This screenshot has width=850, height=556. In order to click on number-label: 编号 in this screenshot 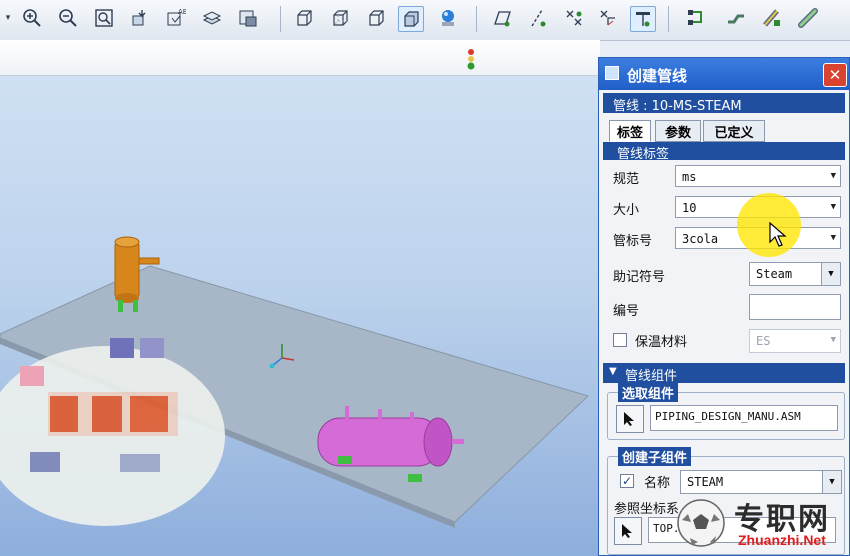, I will do `click(626, 311)`.